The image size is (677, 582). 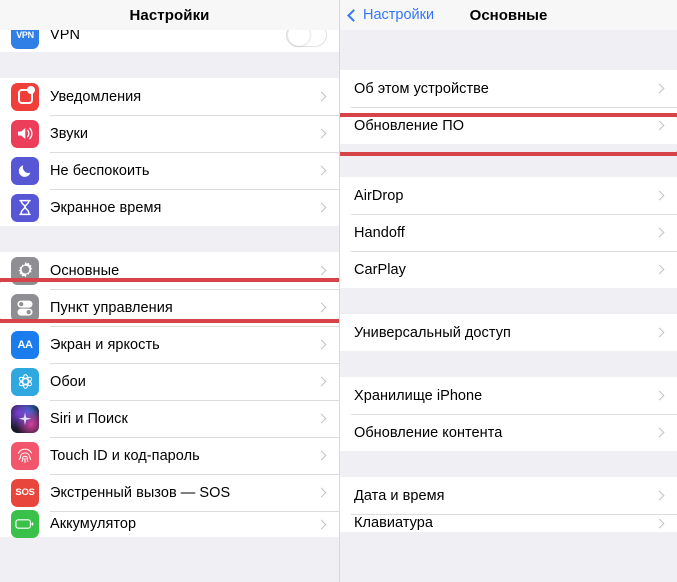 What do you see at coordinates (508, 125) in the screenshot?
I see `general-row-software-update: Обновление ПО` at bounding box center [508, 125].